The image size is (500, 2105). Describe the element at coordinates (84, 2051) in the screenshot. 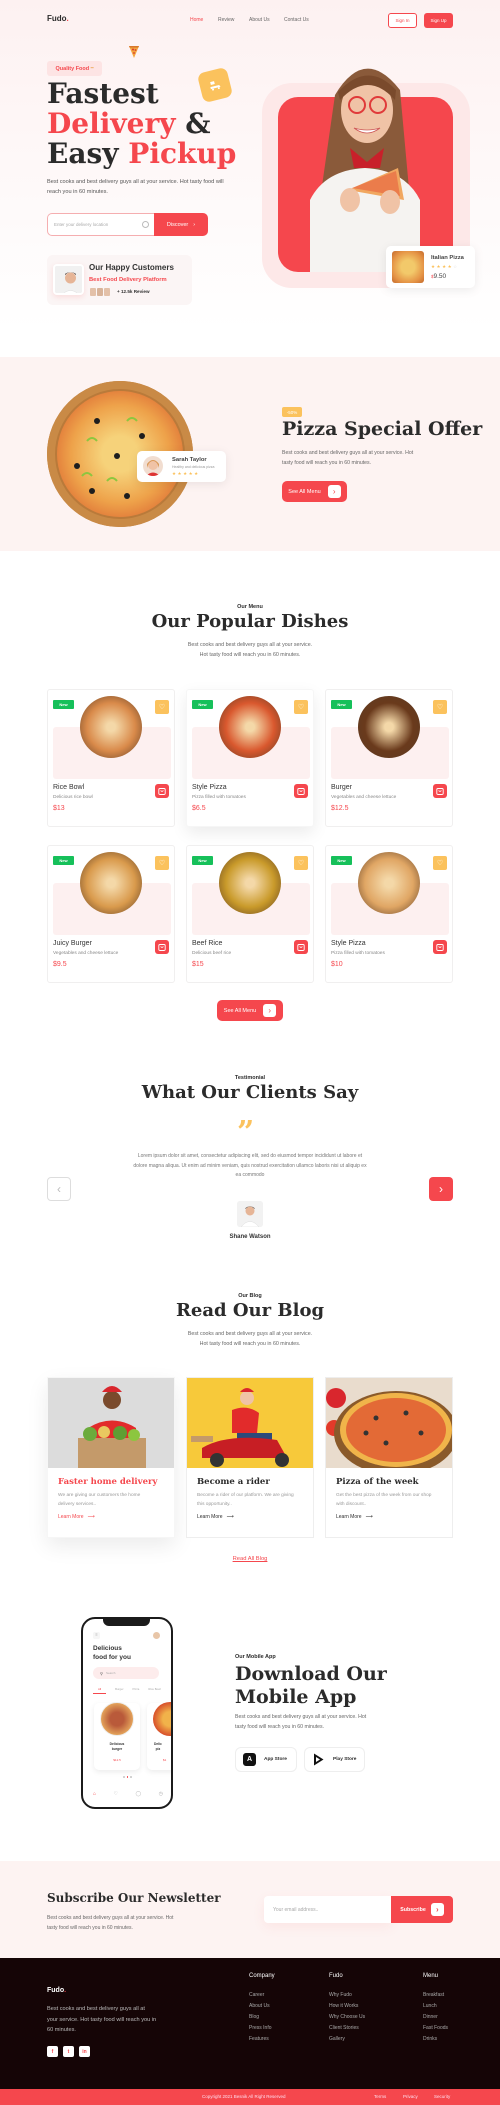

I see `linkedin-icon: in` at that location.